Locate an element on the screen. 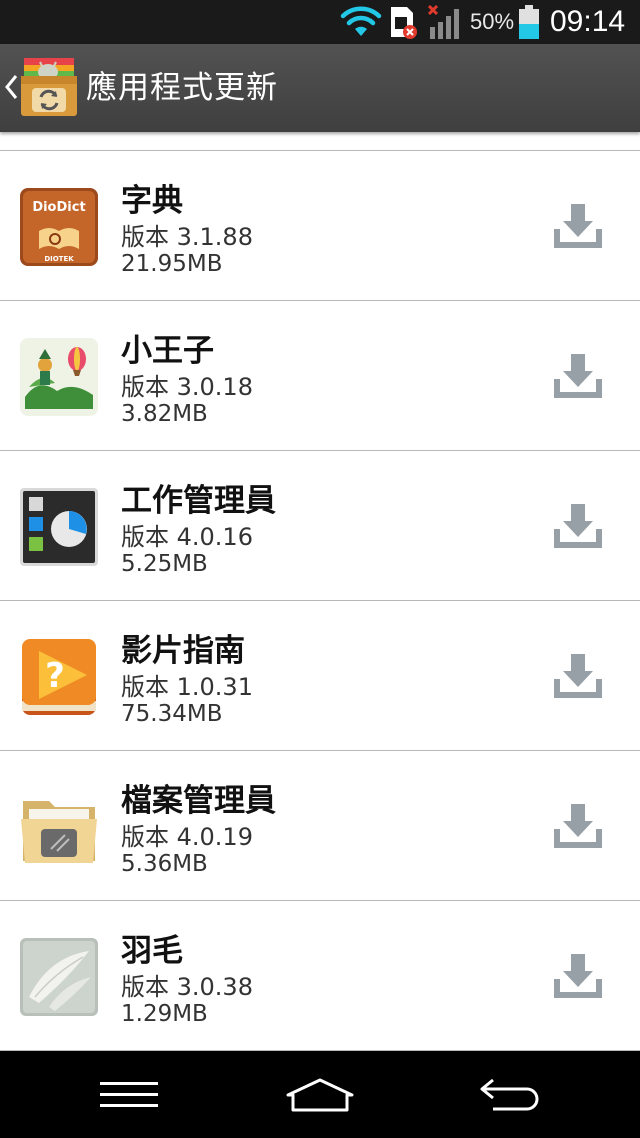  video-guide-icon: ? is located at coordinates (59, 677).